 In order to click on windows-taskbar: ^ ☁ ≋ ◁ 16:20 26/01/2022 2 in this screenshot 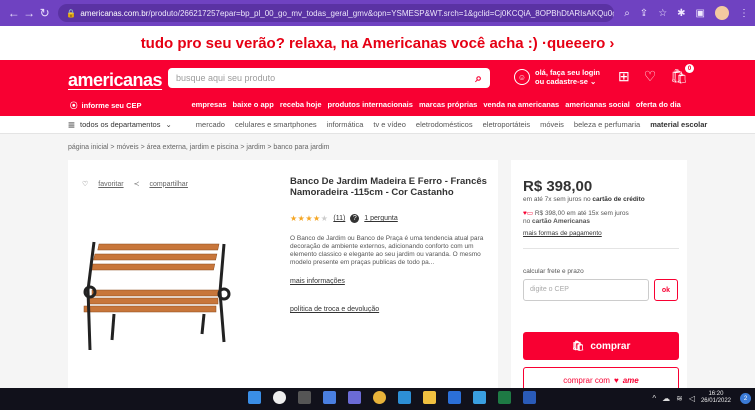, I will do `click(377, 399)`.